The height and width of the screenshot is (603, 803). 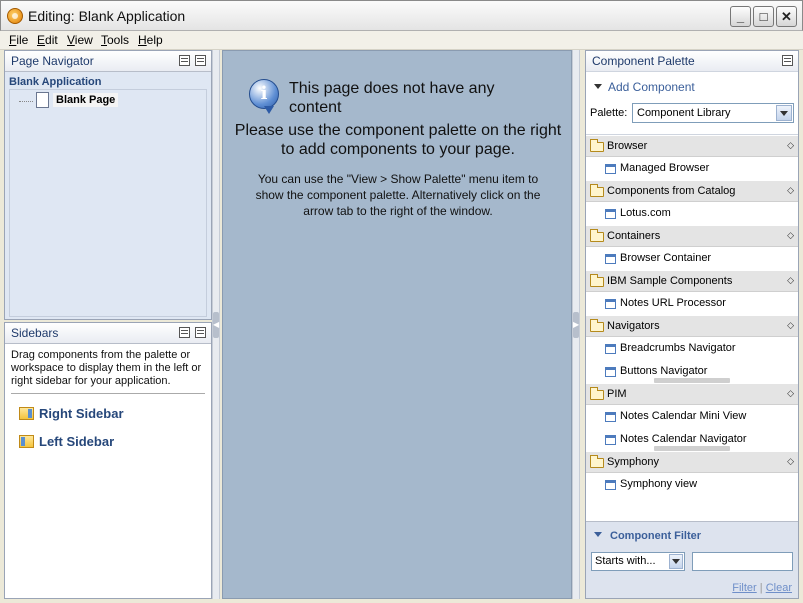 I want to click on component-item: Symphony view, so click(x=692, y=484).